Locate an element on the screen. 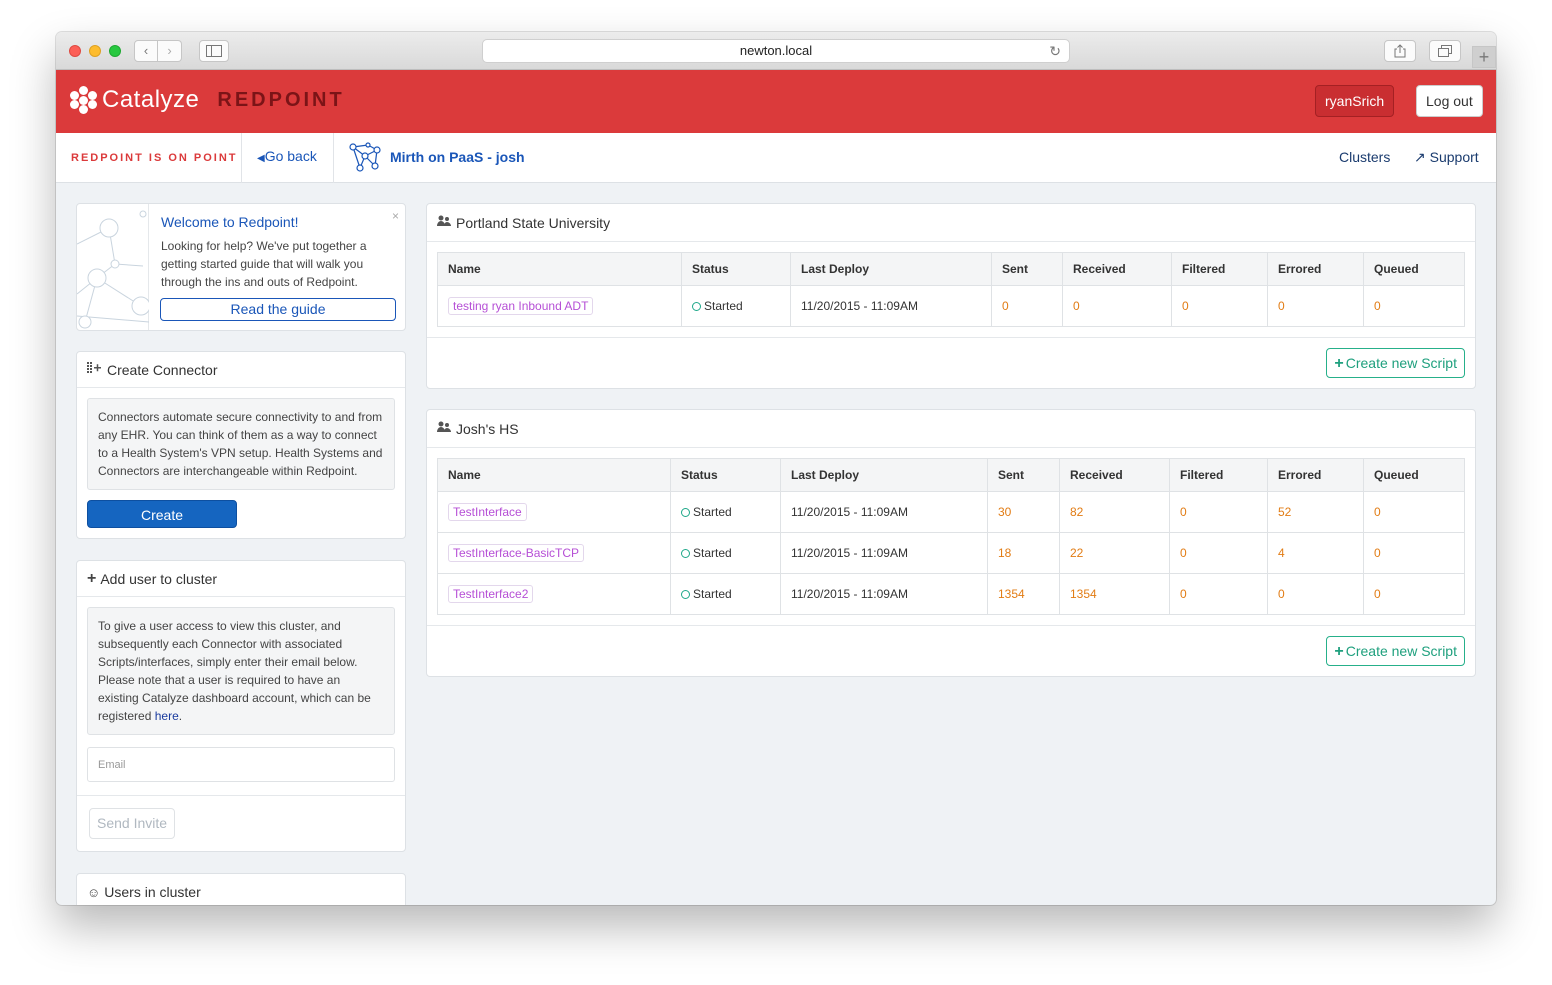 The image size is (1552, 985). name-cell: TestInterface is located at coordinates (554, 512).